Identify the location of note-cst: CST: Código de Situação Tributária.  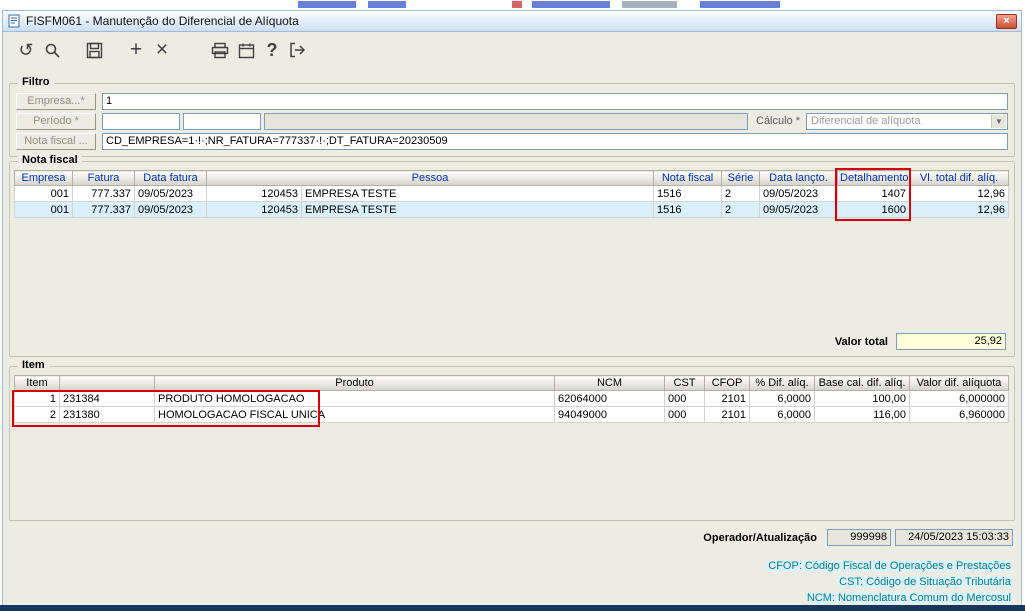
(925, 582).